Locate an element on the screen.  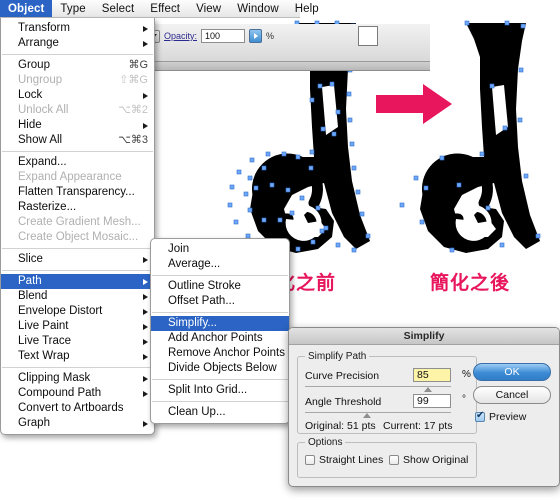
angle-threshold-slider-thumb is located at coordinates (367, 415).